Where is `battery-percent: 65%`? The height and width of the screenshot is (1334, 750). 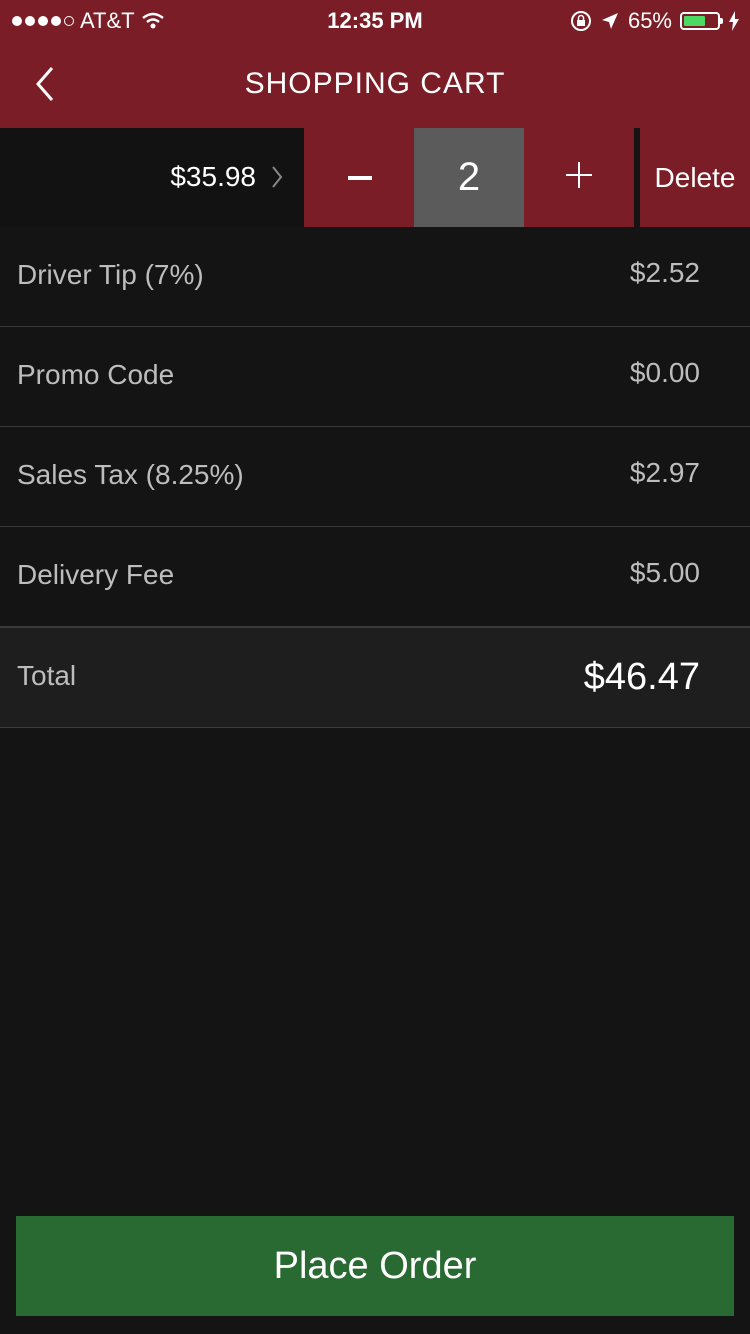 battery-percent: 65% is located at coordinates (649, 20).